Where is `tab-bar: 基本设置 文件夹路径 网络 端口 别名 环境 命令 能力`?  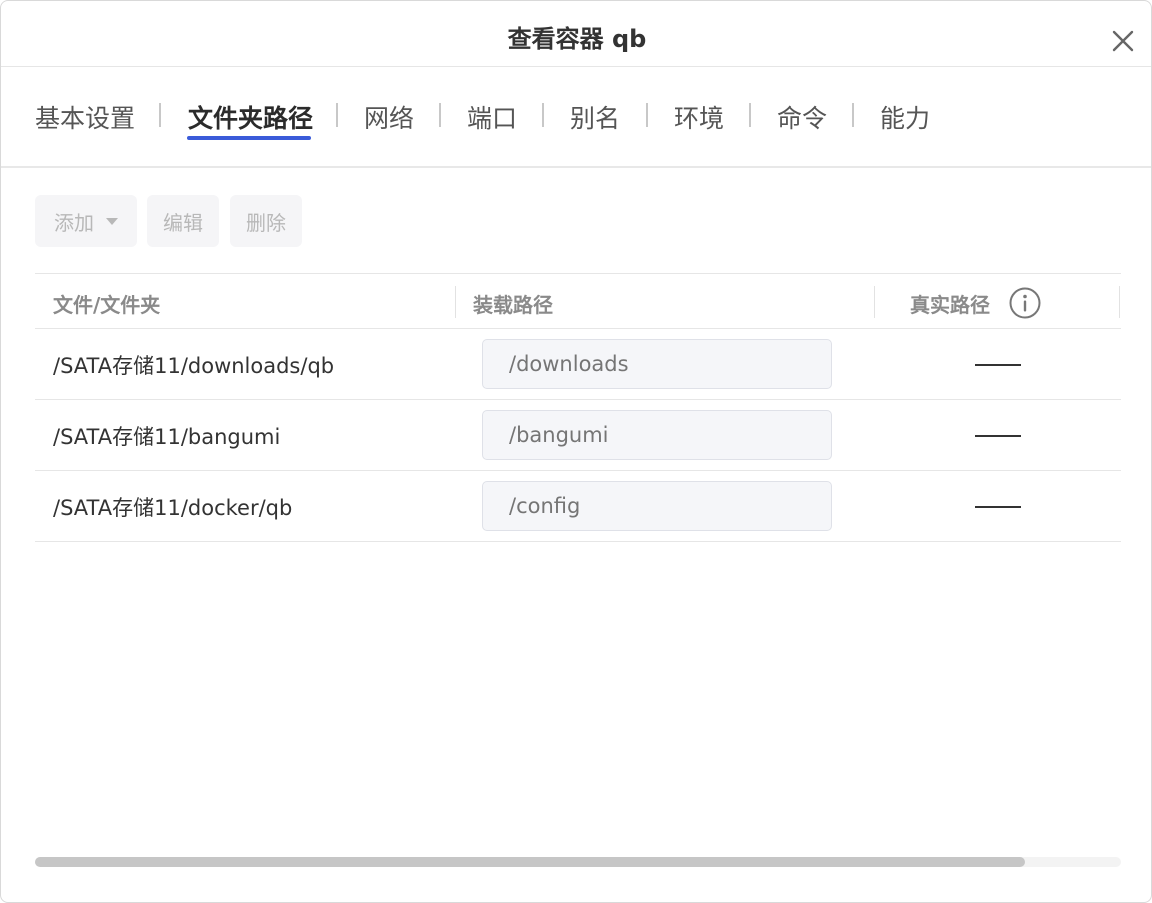
tab-bar: 基本设置 文件夹路径 网络 端口 别名 环境 命令 能力 is located at coordinates (576, 117).